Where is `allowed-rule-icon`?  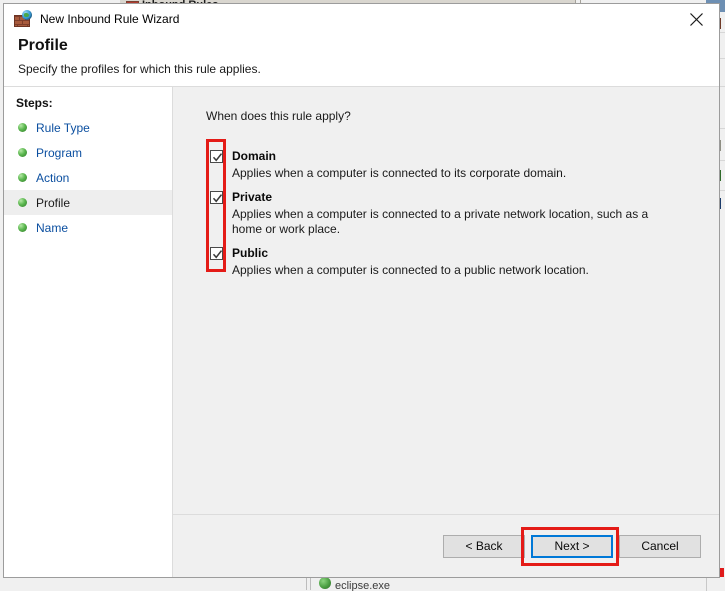
allowed-rule-icon is located at coordinates (325, 582).